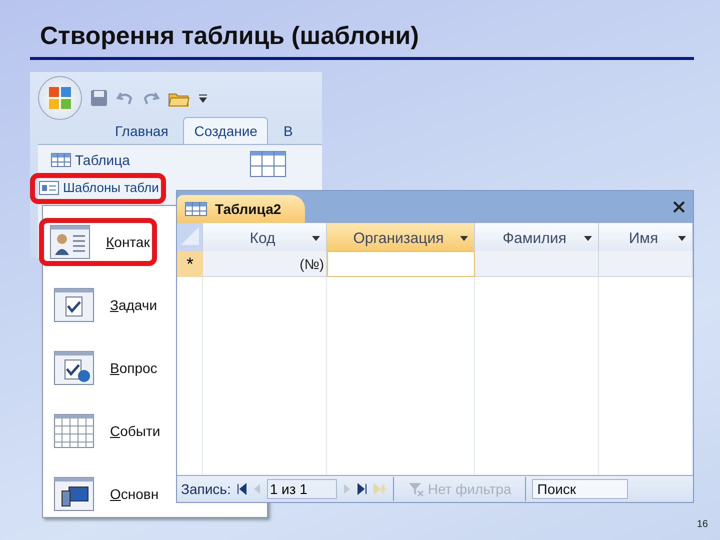 This screenshot has height=540, width=720. Describe the element at coordinates (401, 264) in the screenshot. I see `cell-input-field` at that location.